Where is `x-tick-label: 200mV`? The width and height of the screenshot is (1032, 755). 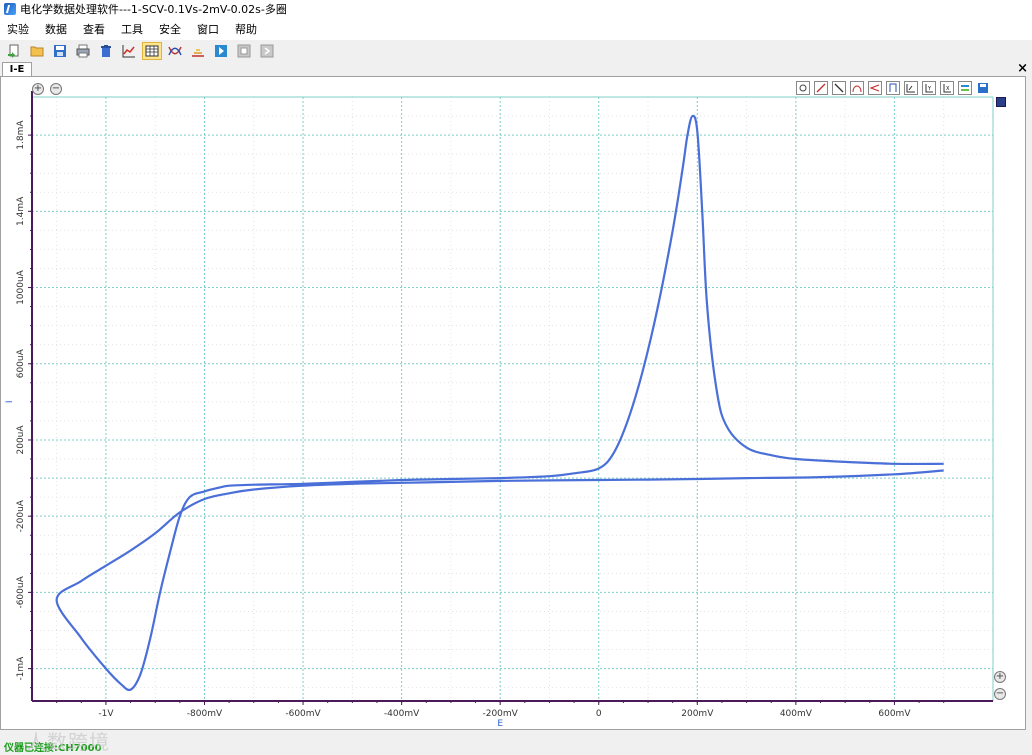 x-tick-label: 200mV is located at coordinates (697, 714).